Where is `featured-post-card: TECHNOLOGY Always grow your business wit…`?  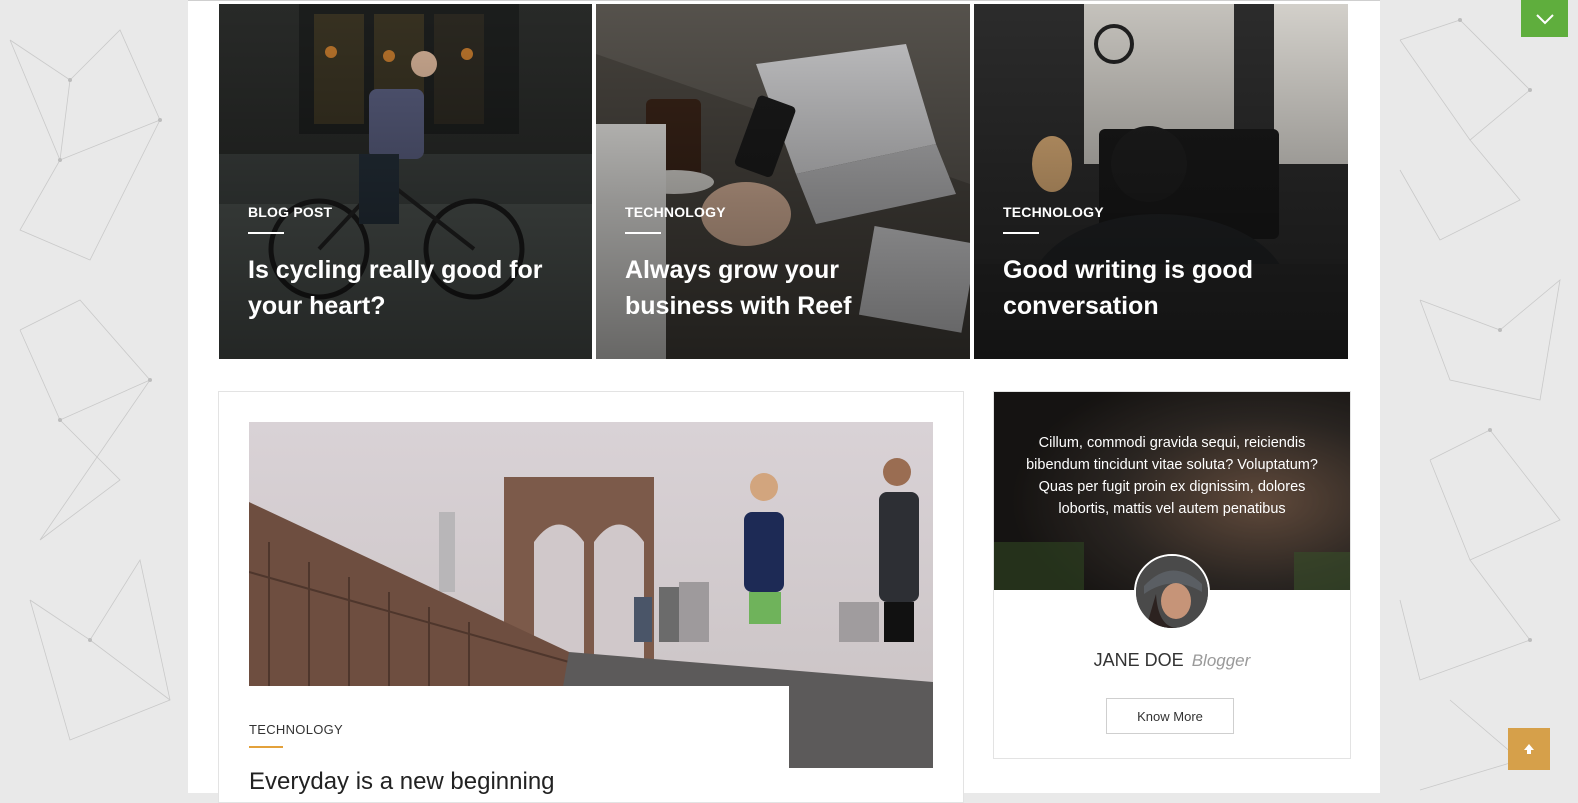 featured-post-card: TECHNOLOGY Always grow your business wit… is located at coordinates (783, 181).